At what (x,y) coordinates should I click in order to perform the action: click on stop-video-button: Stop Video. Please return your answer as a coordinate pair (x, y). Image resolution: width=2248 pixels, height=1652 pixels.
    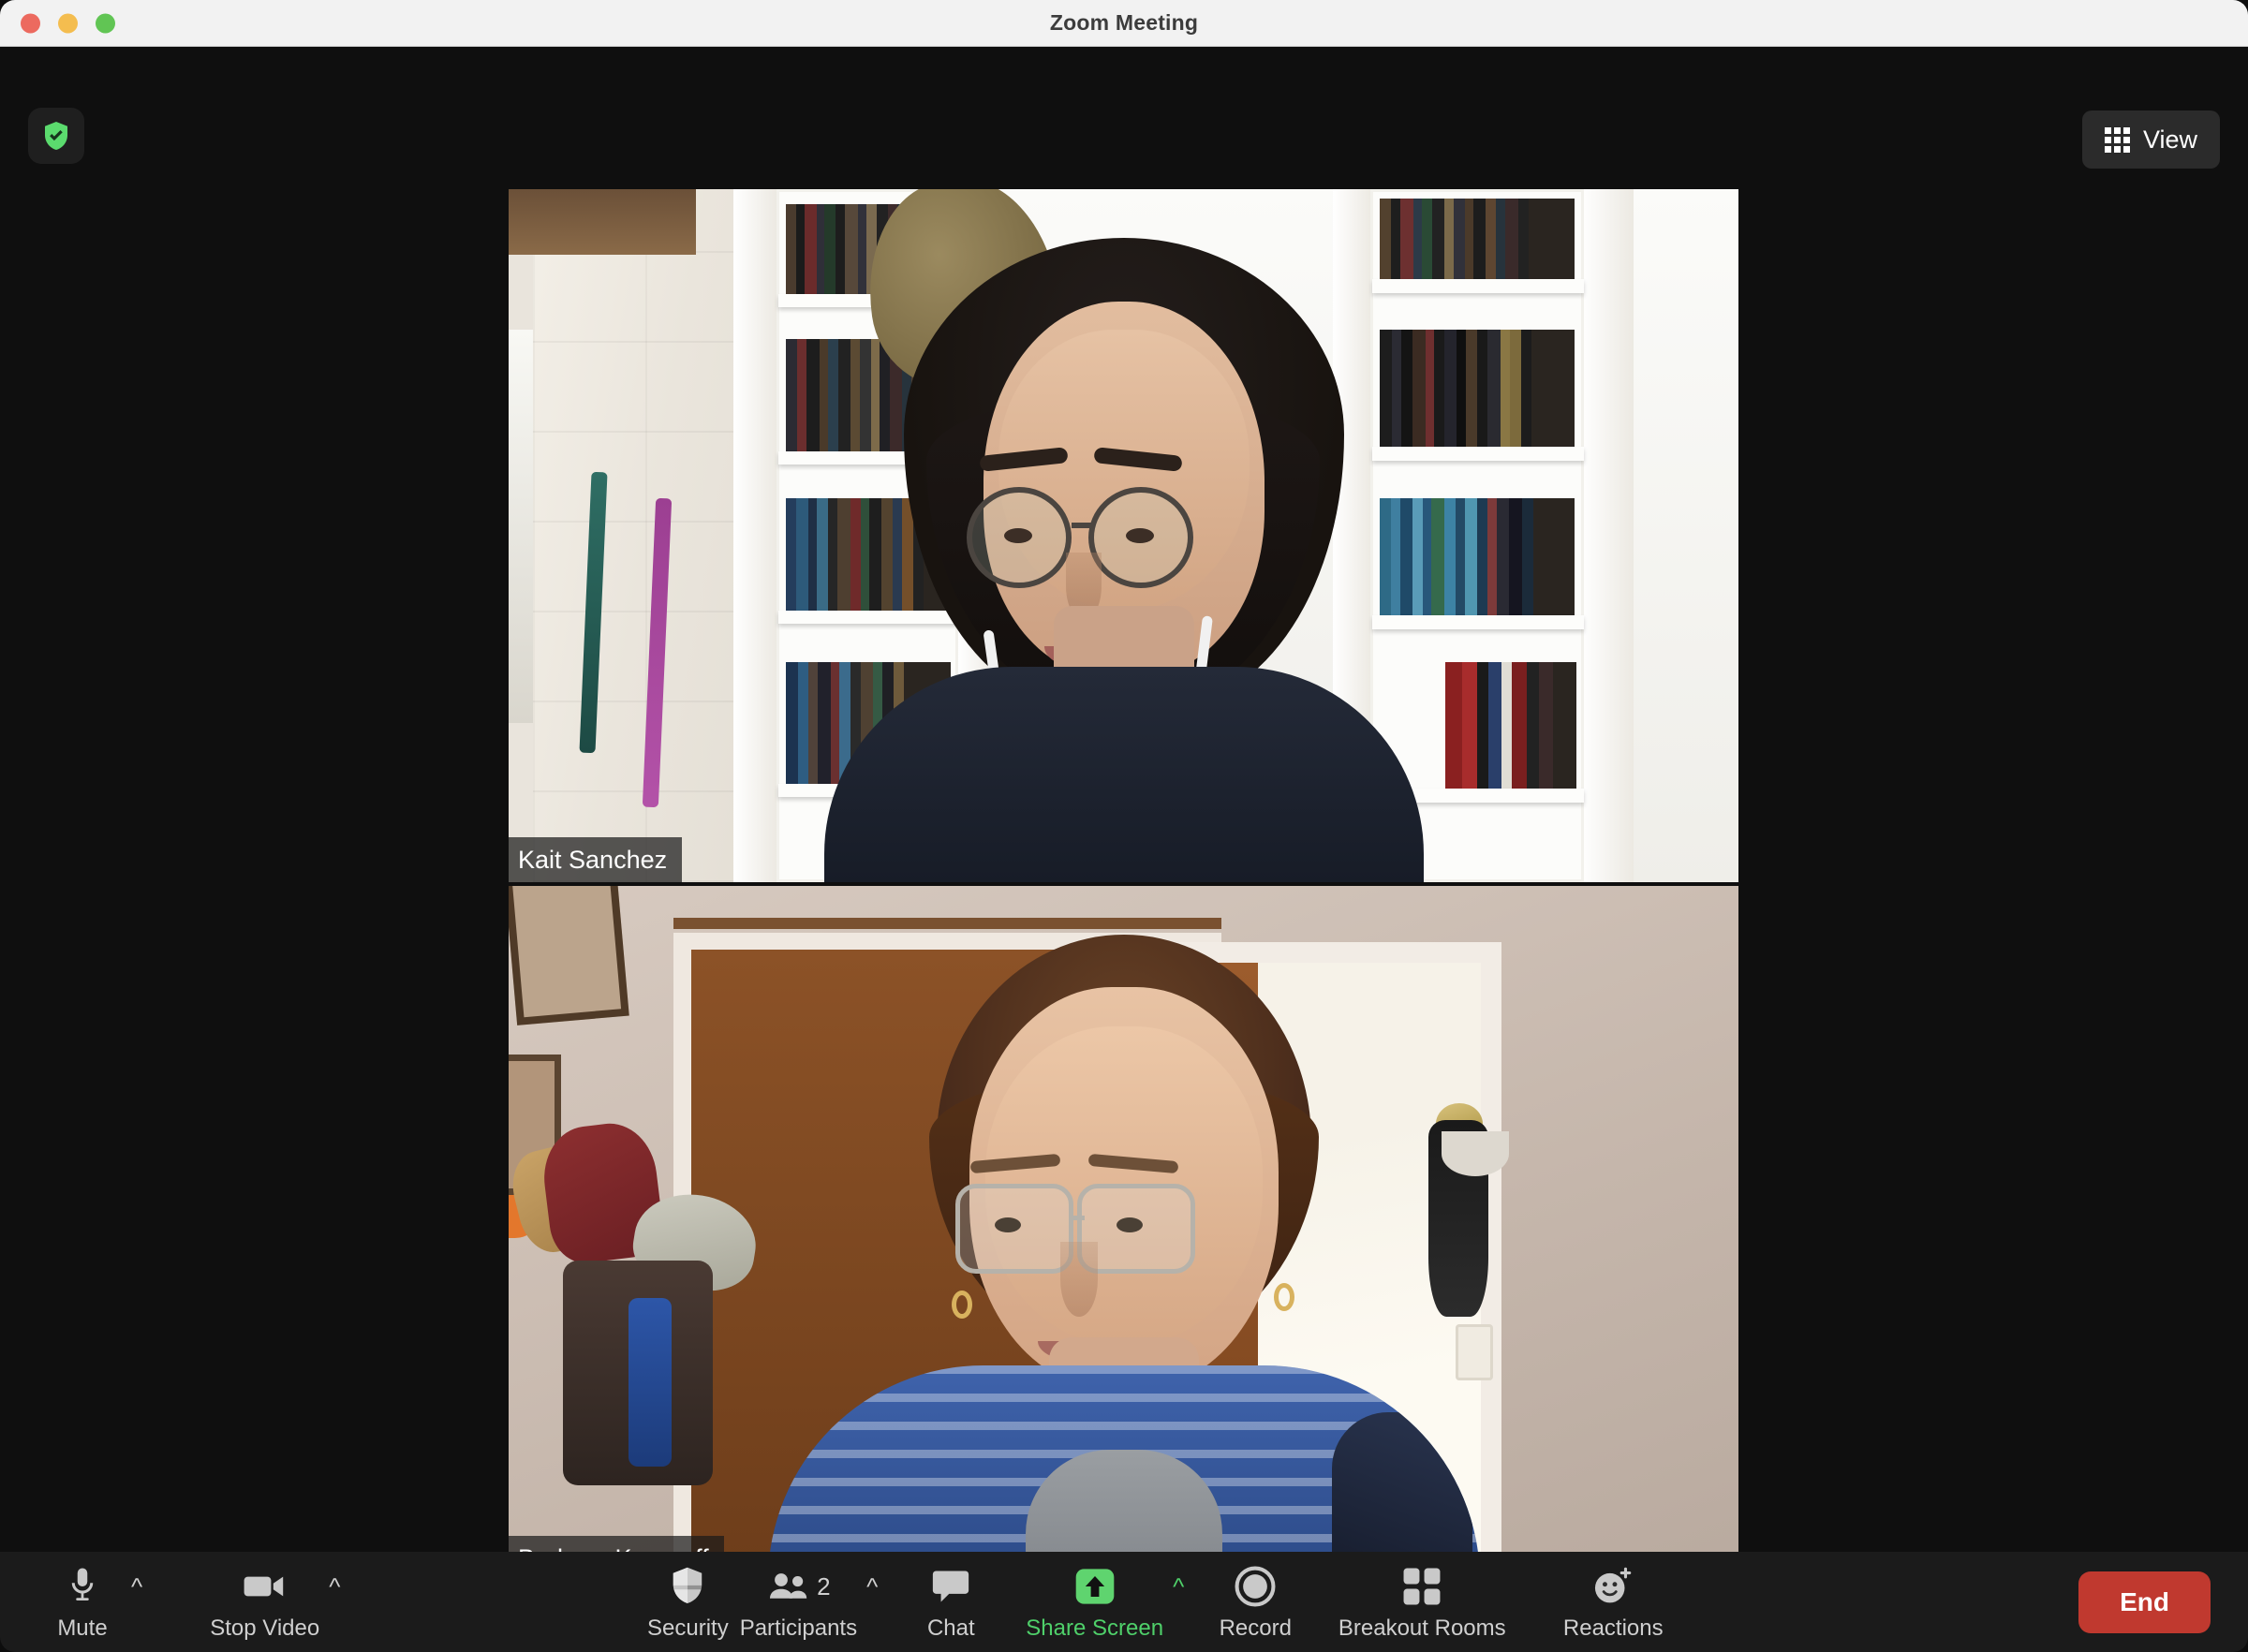
    Looking at the image, I should click on (264, 1602).